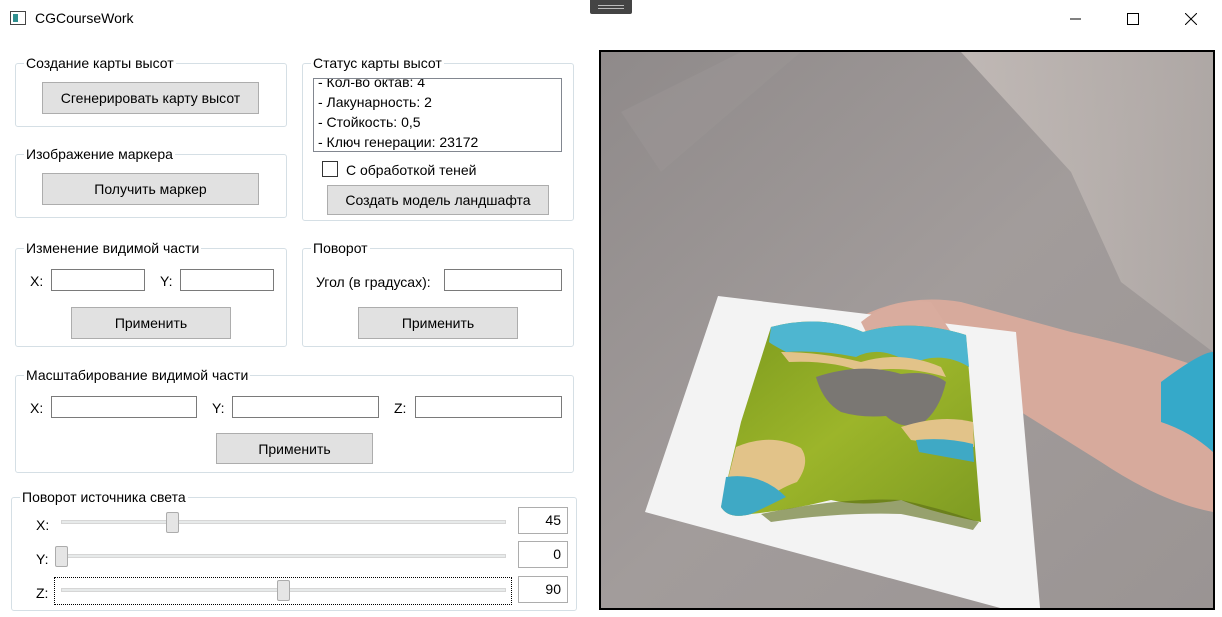 This screenshot has height=617, width=1222. What do you see at coordinates (84, 18) in the screenshot?
I see `window-title: CGCourseWork` at bounding box center [84, 18].